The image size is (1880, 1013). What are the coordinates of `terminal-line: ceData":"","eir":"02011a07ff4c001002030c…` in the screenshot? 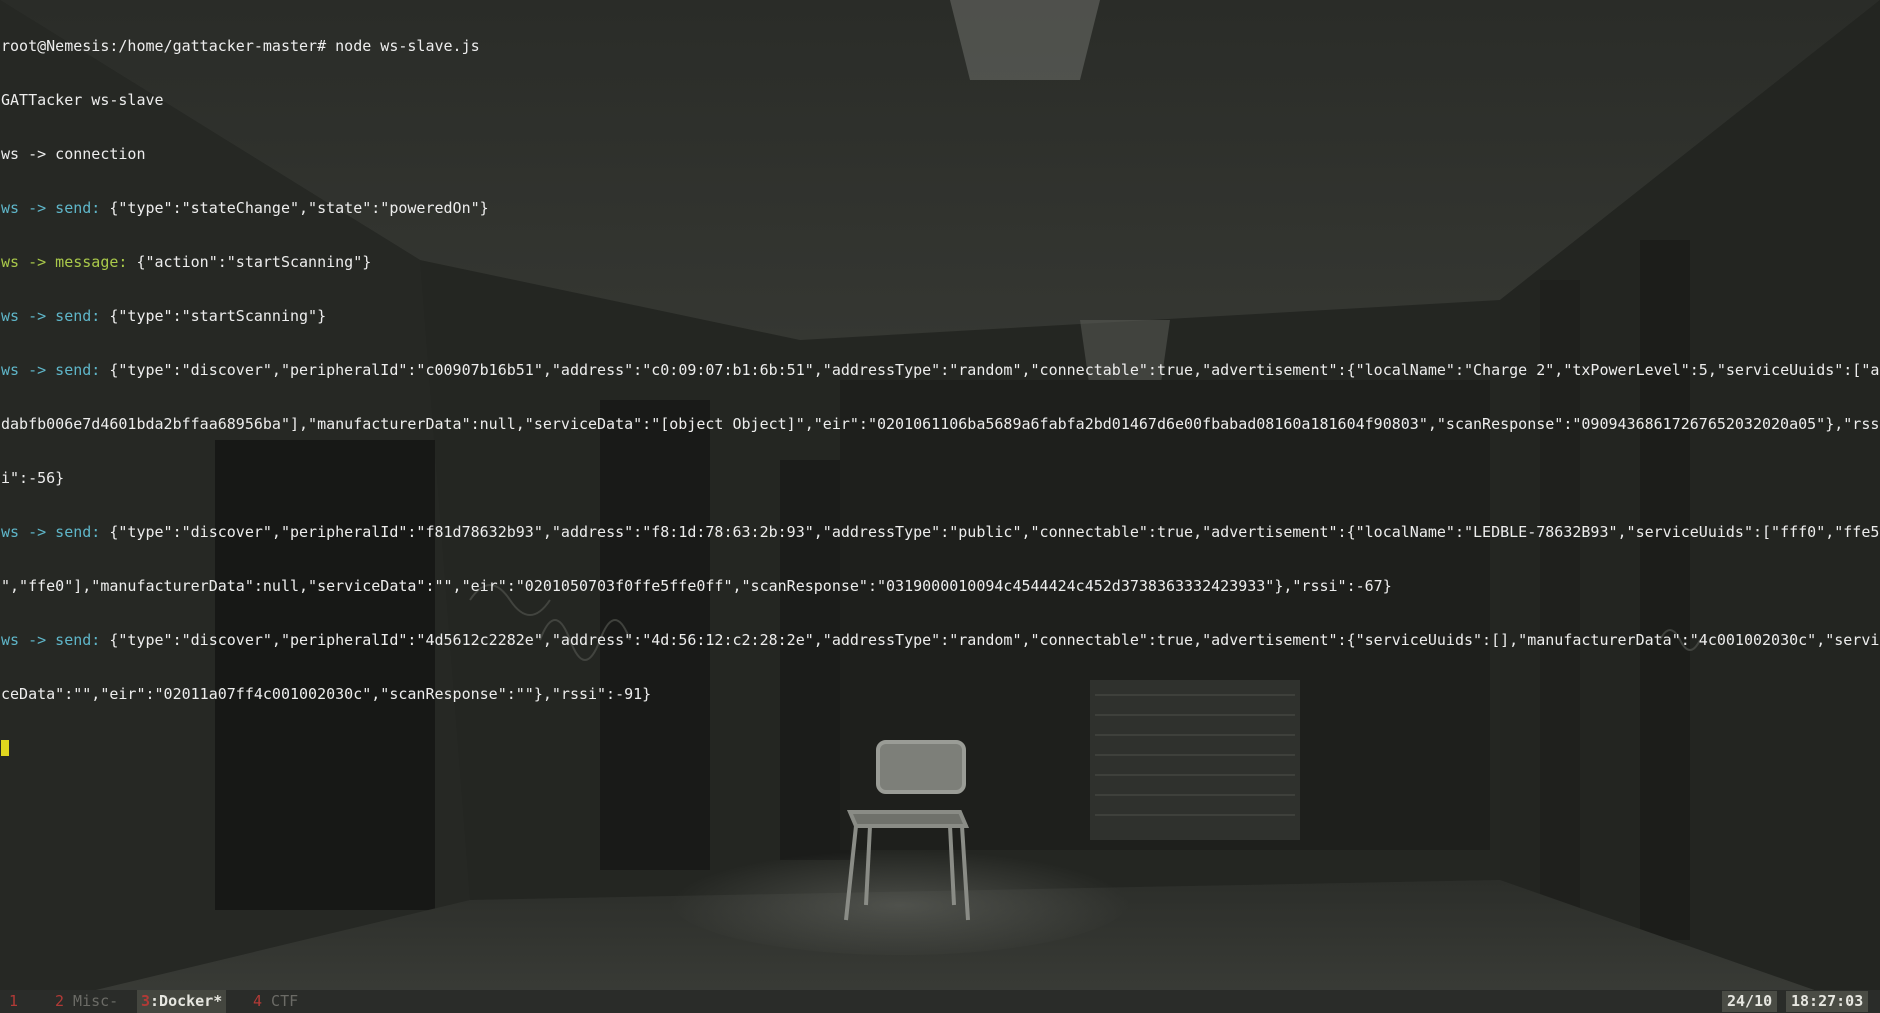 It's located at (326, 694).